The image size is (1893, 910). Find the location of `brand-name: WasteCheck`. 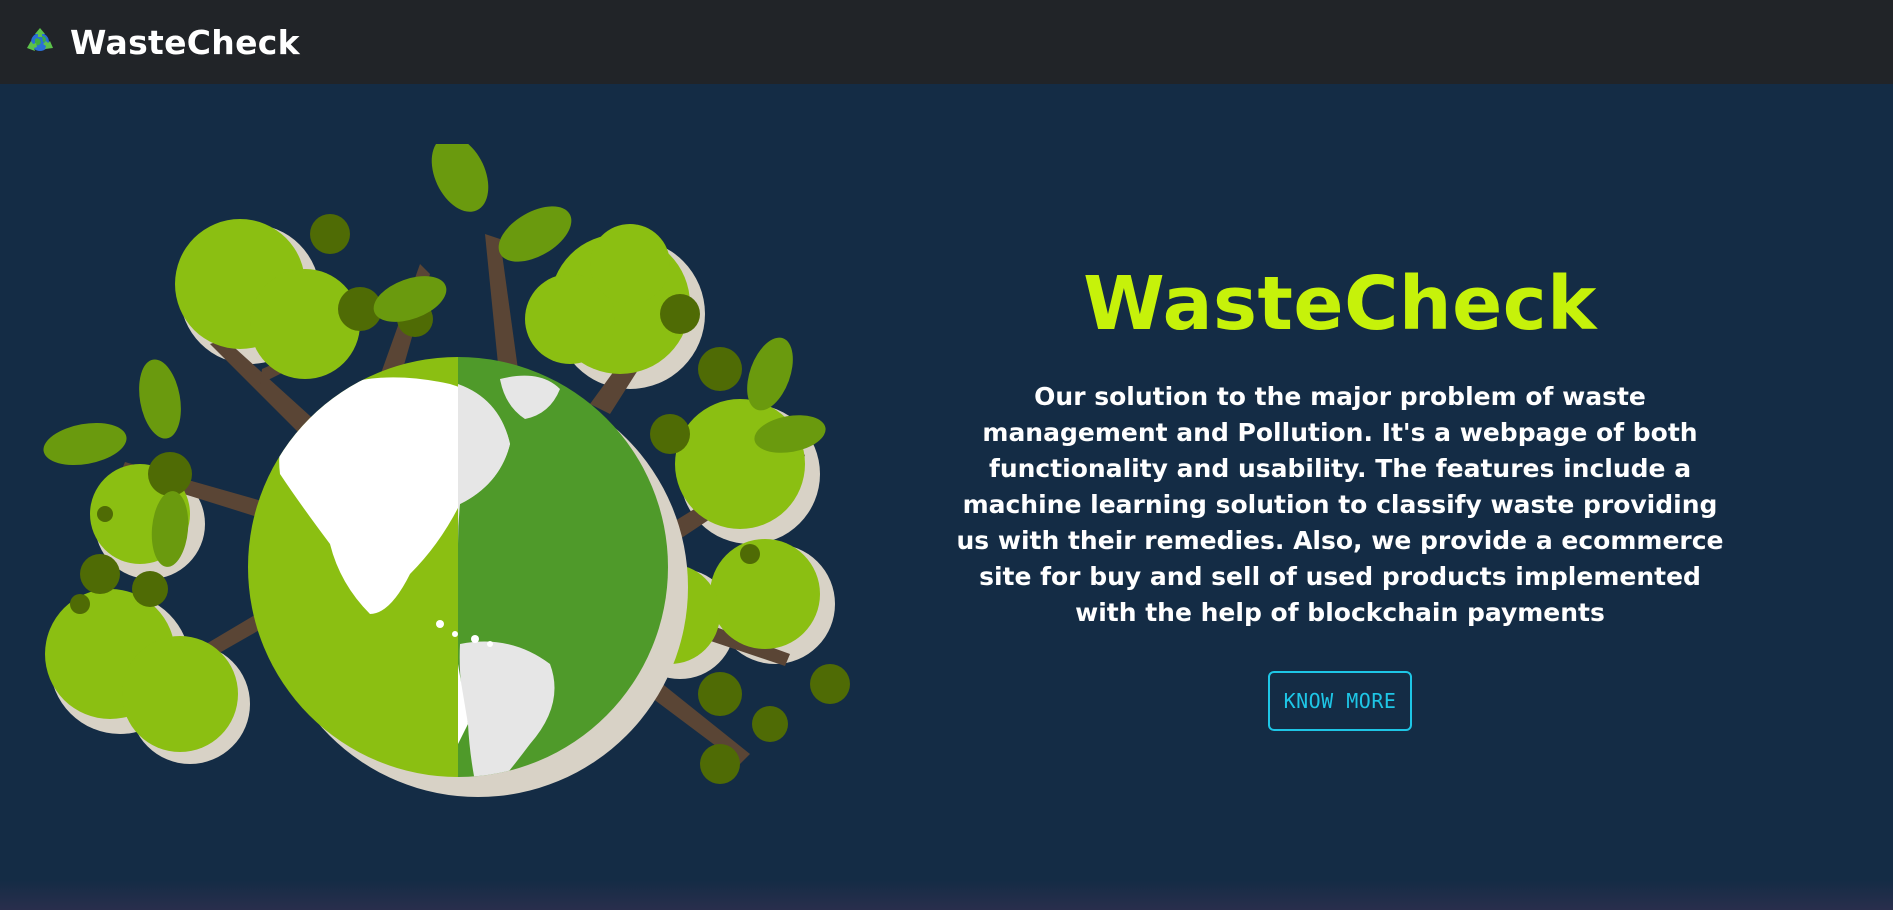

brand-name: WasteCheck is located at coordinates (185, 42).